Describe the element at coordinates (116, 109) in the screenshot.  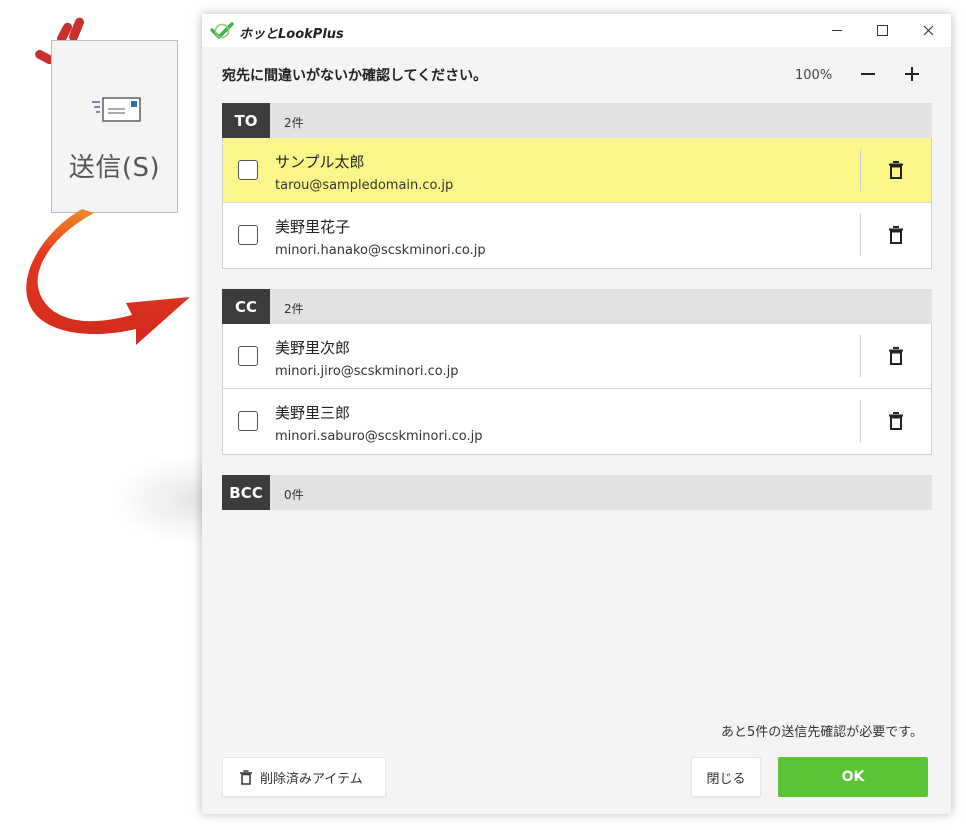
I see `envelope-icon` at that location.